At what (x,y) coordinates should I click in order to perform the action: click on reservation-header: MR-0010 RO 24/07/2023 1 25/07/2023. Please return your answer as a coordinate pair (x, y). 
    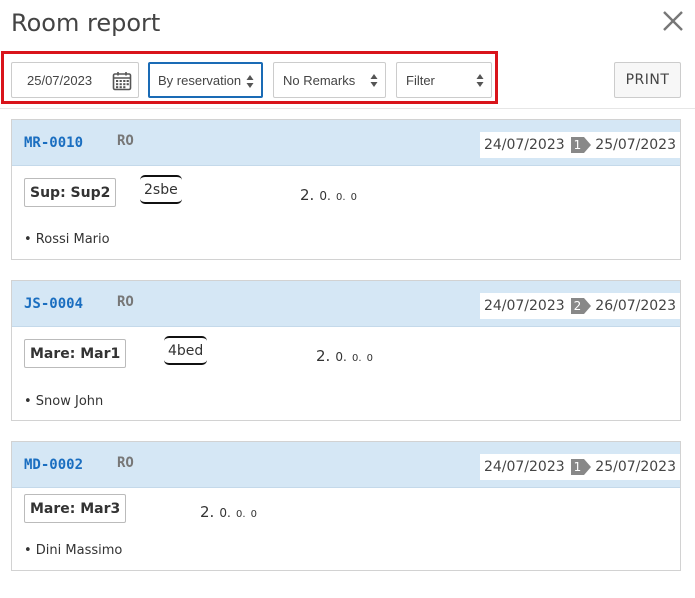
    Looking at the image, I should click on (346, 143).